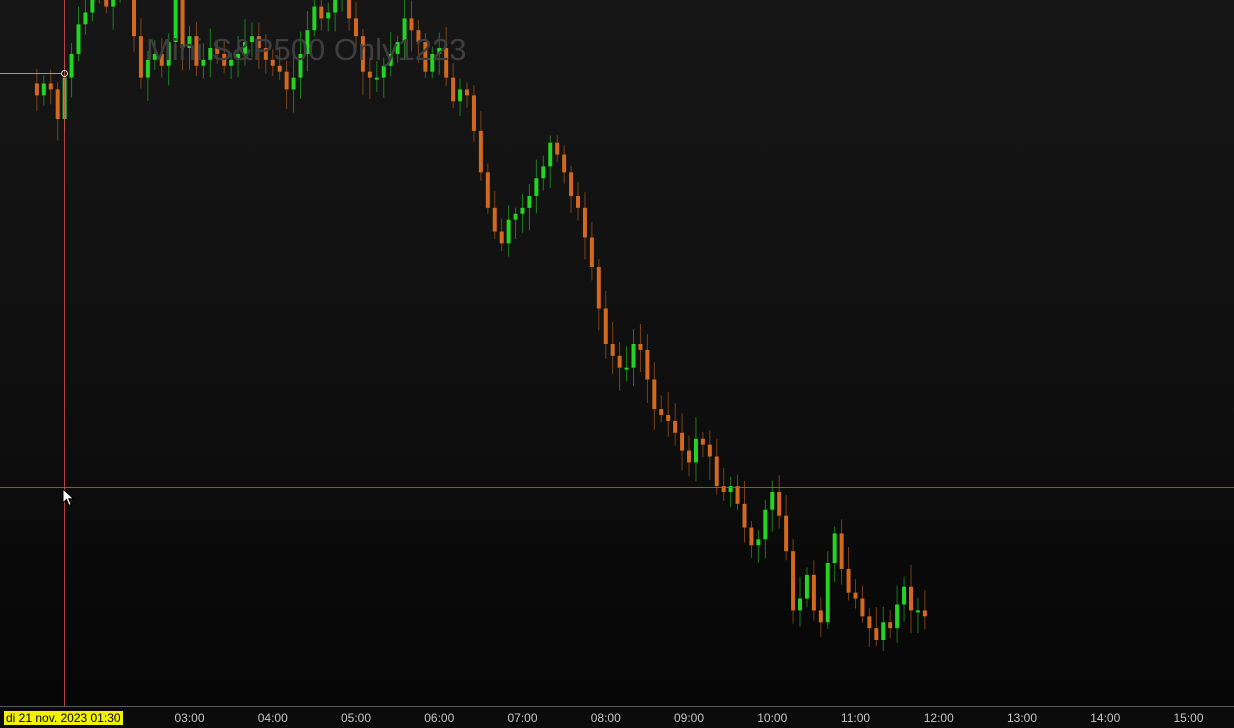 The height and width of the screenshot is (728, 1234). I want to click on time-tick-label: 07:00, so click(522, 718).